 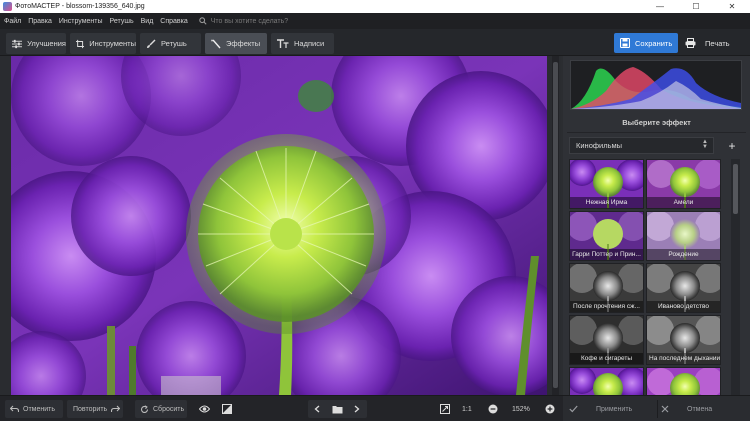 What do you see at coordinates (147, 21) in the screenshot?
I see `menu-item-view: Вид` at bounding box center [147, 21].